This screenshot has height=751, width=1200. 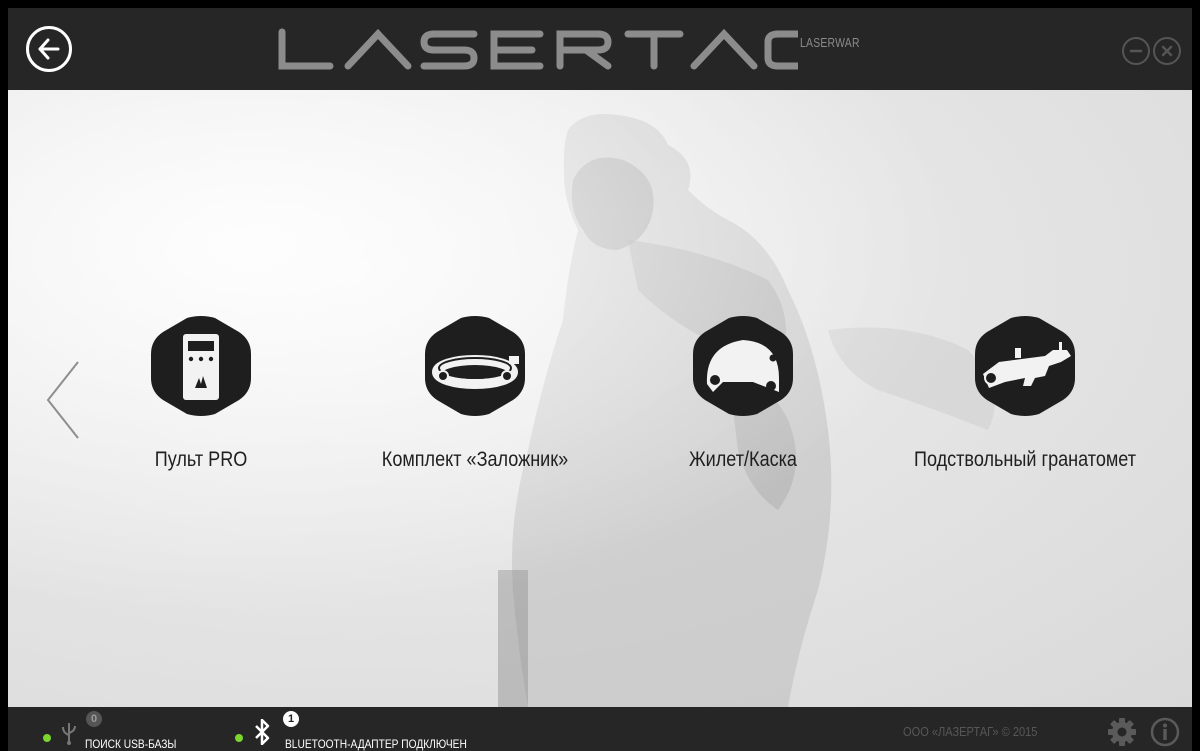 I want to click on device-item-remote-pro: Пульт PRO, so click(x=201, y=394).